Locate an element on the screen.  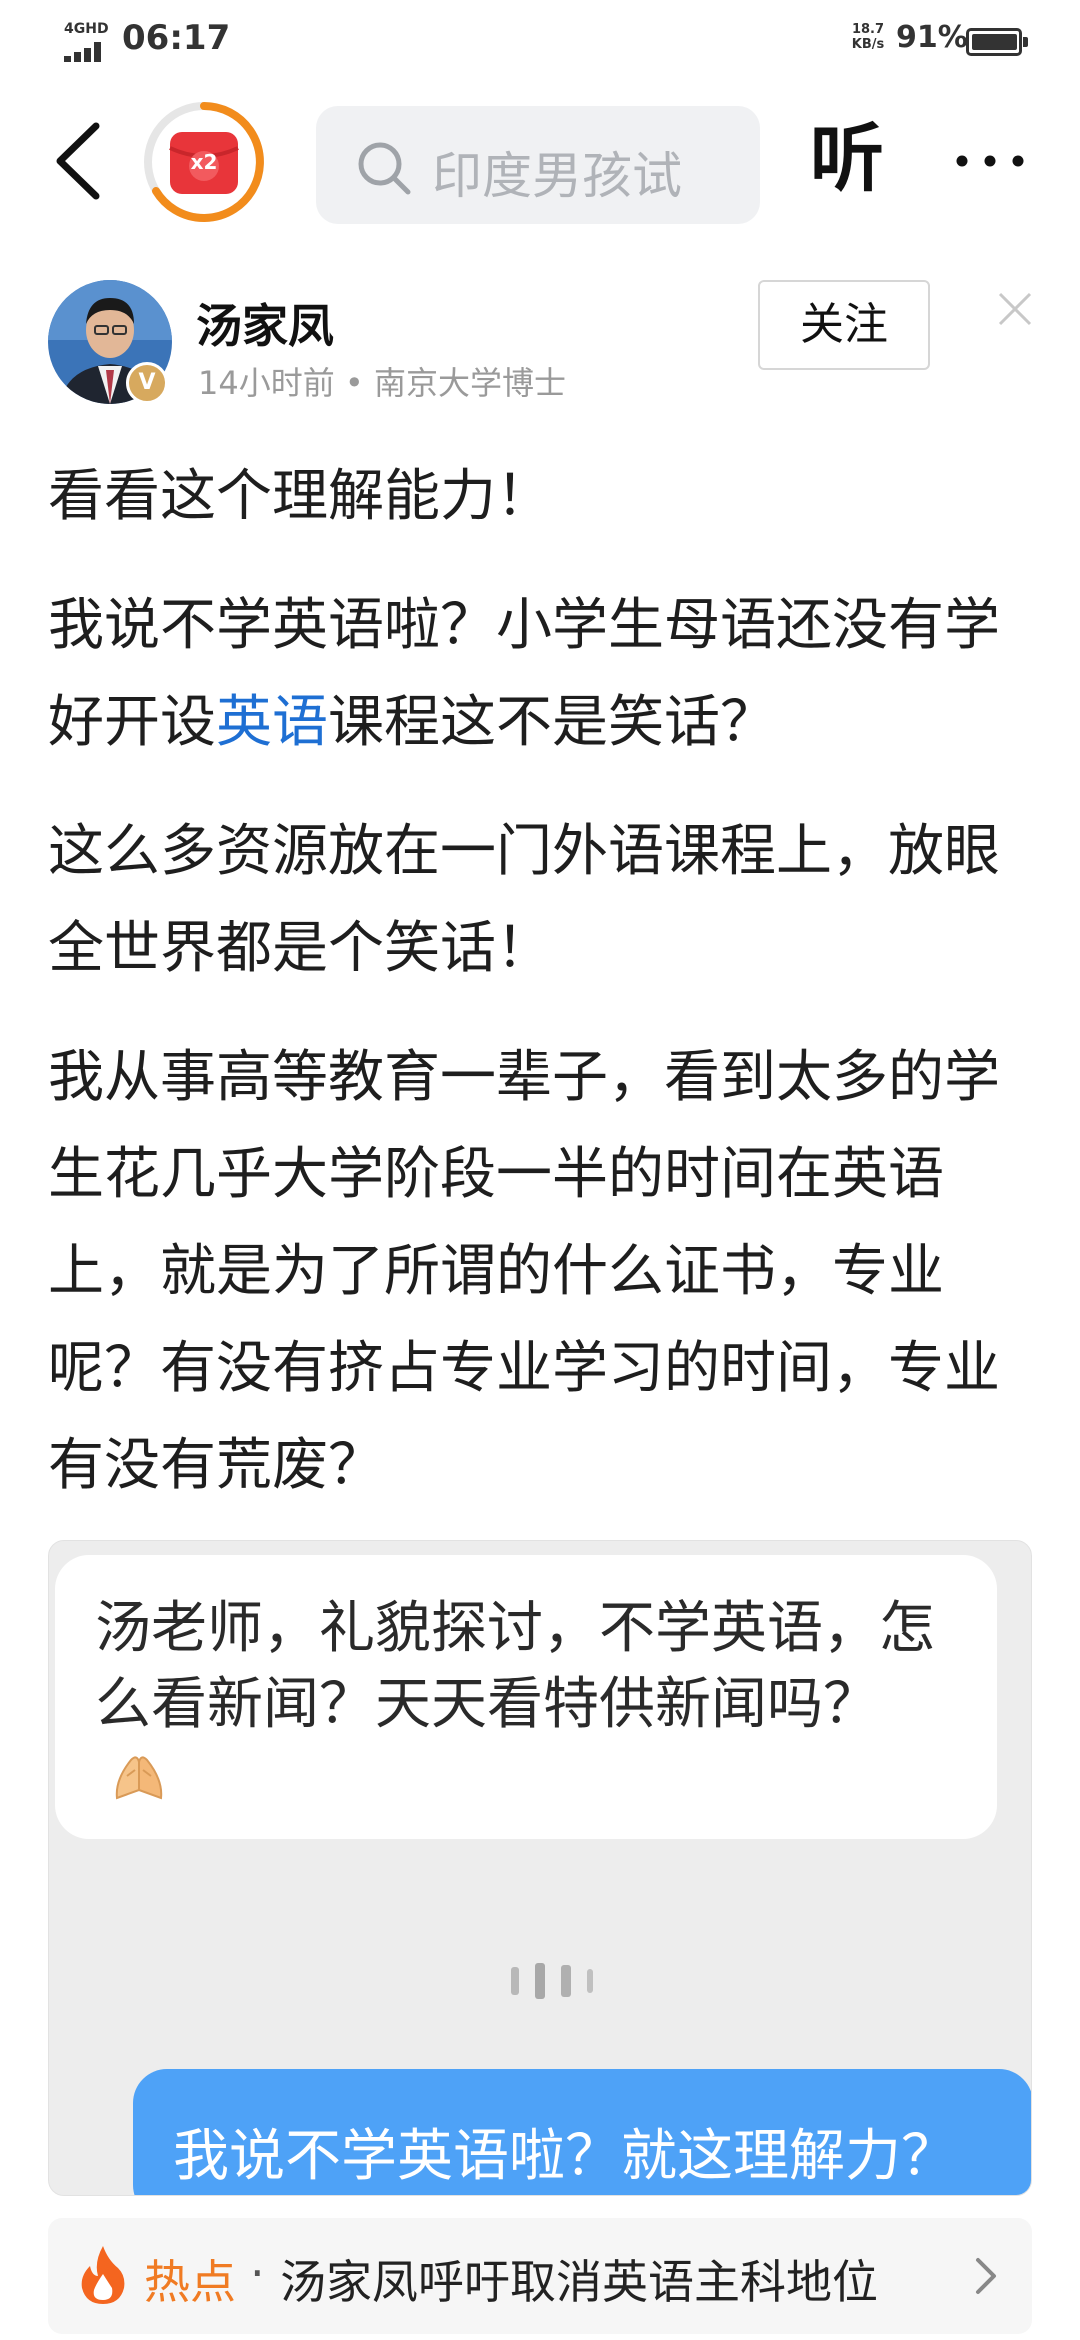
outgoing-message-bubble: 我说不学英语啦？就这理解力？ is located at coordinates (582, 2132).